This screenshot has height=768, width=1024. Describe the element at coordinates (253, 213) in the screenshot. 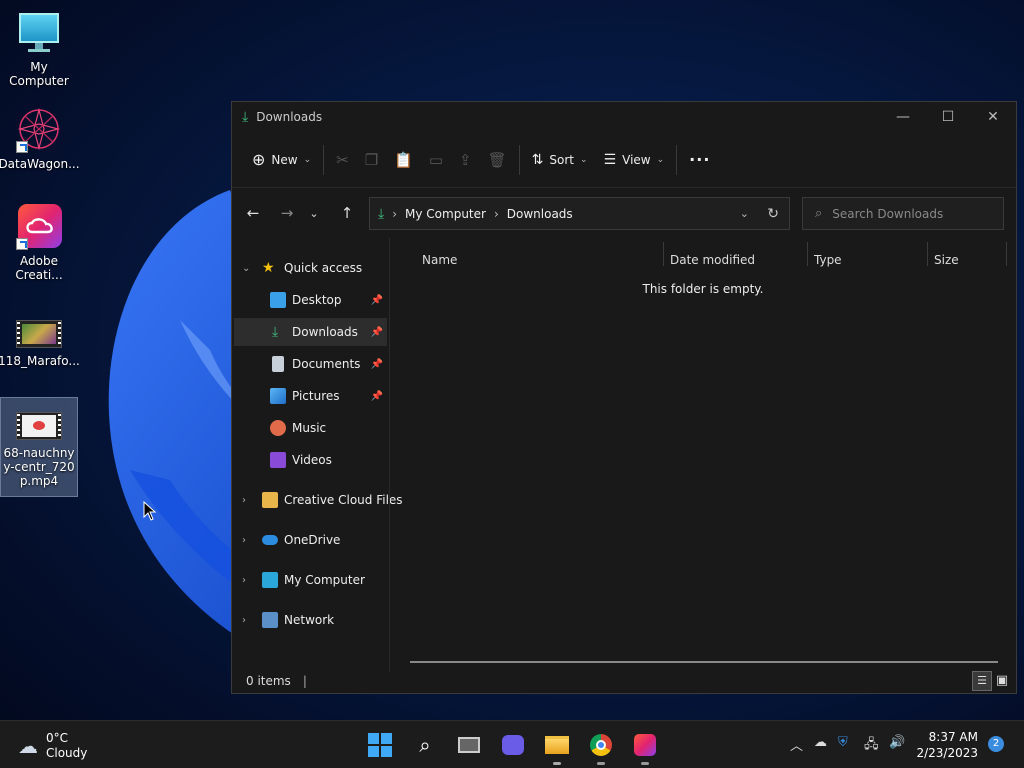

I see `back-button: ←` at that location.